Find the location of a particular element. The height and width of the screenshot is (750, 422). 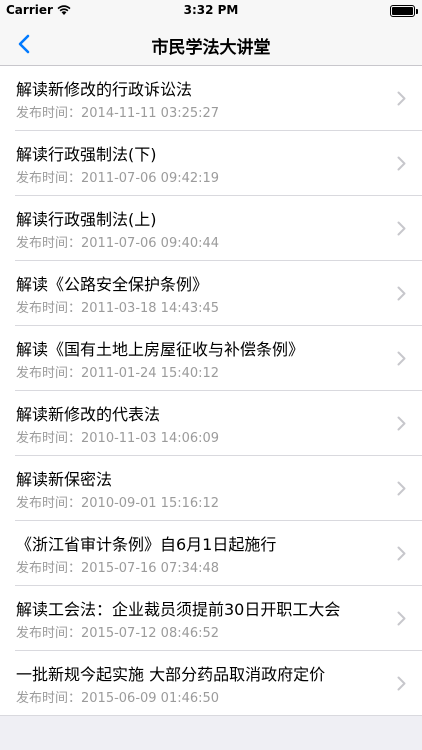

page-title: 市民学法大讲堂 is located at coordinates (211, 48).